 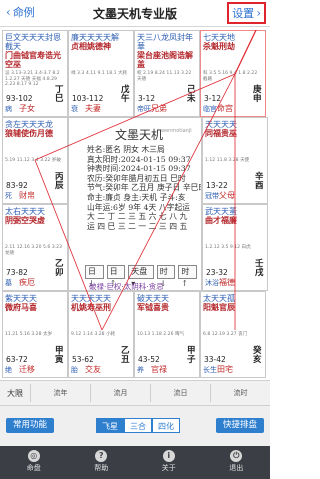 I want to click on palace-name: 迁移, so click(x=27, y=369).